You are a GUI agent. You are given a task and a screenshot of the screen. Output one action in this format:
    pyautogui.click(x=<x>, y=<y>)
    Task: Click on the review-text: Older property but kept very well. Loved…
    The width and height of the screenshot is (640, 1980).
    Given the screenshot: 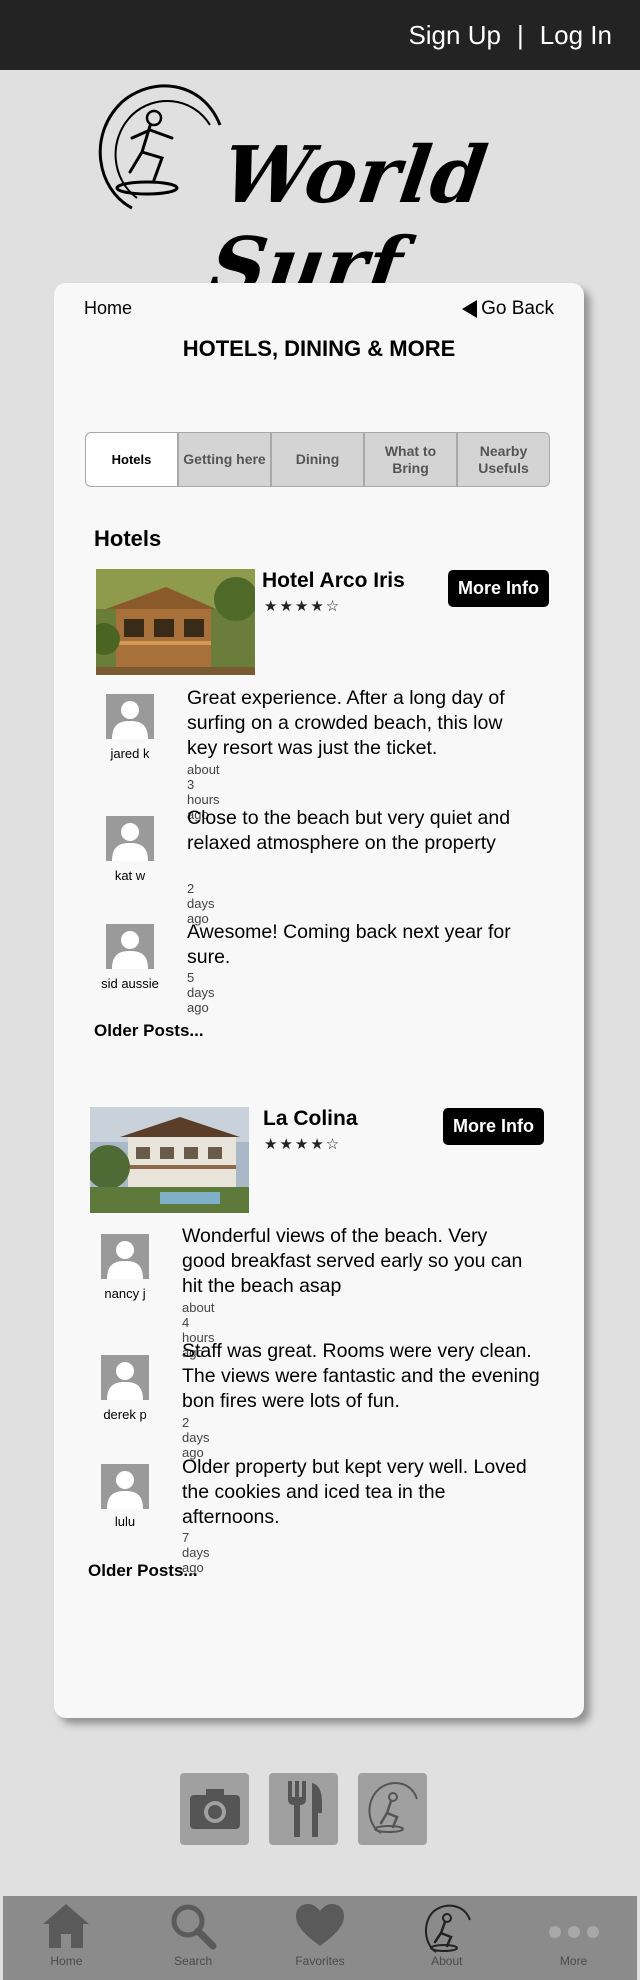 What is the action you would take?
    pyautogui.click(x=354, y=1492)
    